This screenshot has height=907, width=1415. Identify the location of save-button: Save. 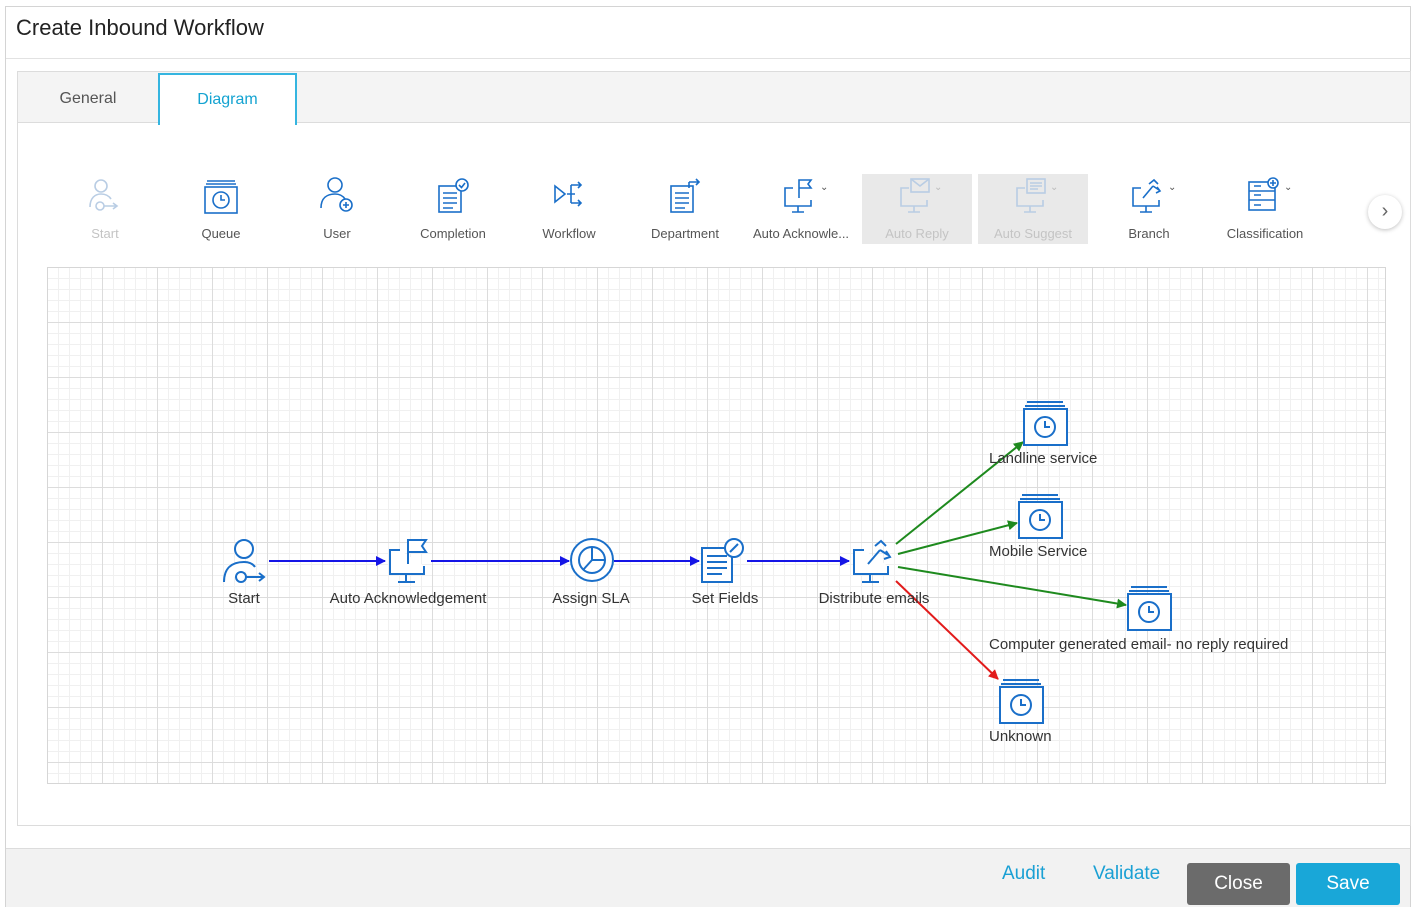
(1348, 884).